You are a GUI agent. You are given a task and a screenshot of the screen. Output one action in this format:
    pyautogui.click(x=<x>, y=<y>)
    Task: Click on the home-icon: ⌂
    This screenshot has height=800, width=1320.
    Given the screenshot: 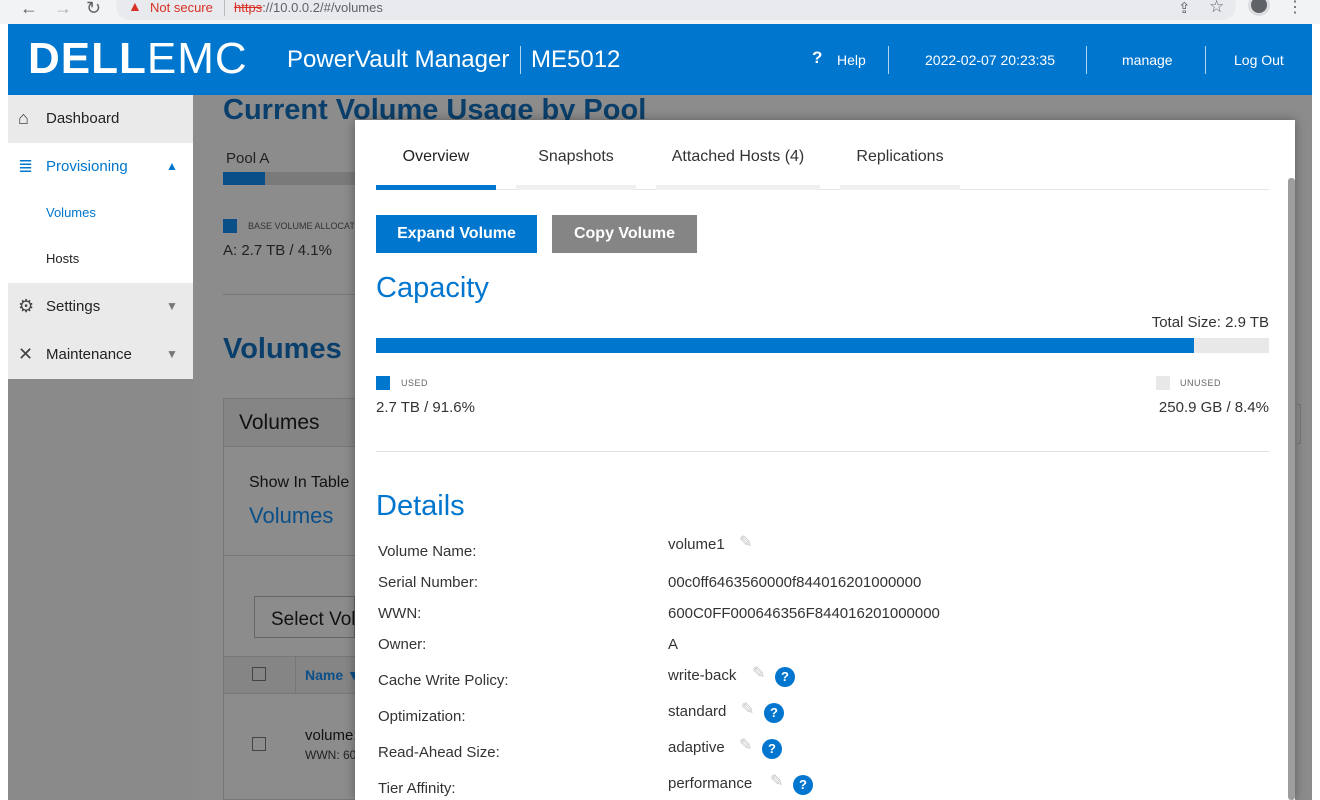 What is the action you would take?
    pyautogui.click(x=23, y=118)
    